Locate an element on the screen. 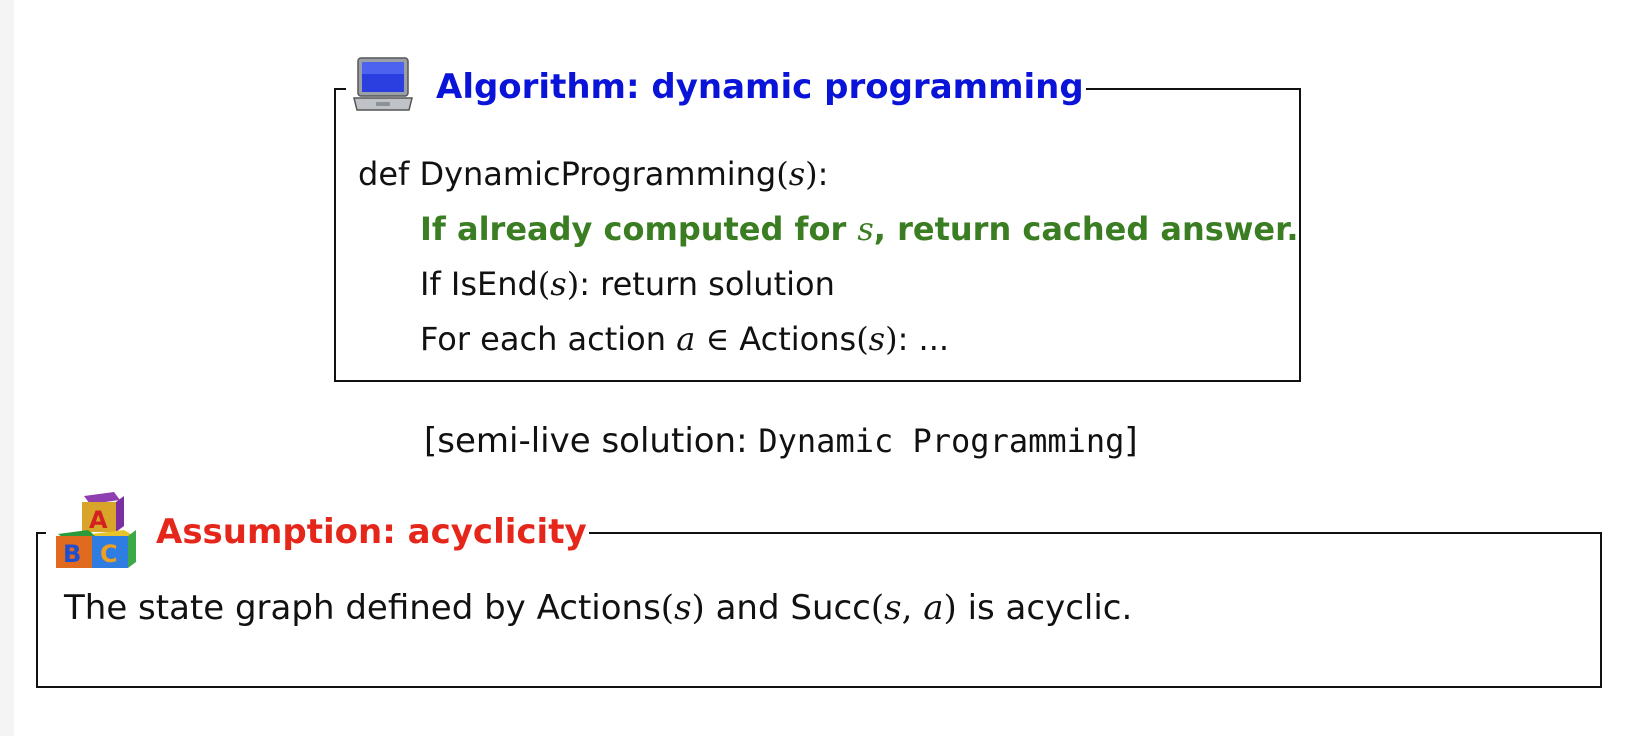  assumption-text-3: is acyclic. is located at coordinates (1044, 608).